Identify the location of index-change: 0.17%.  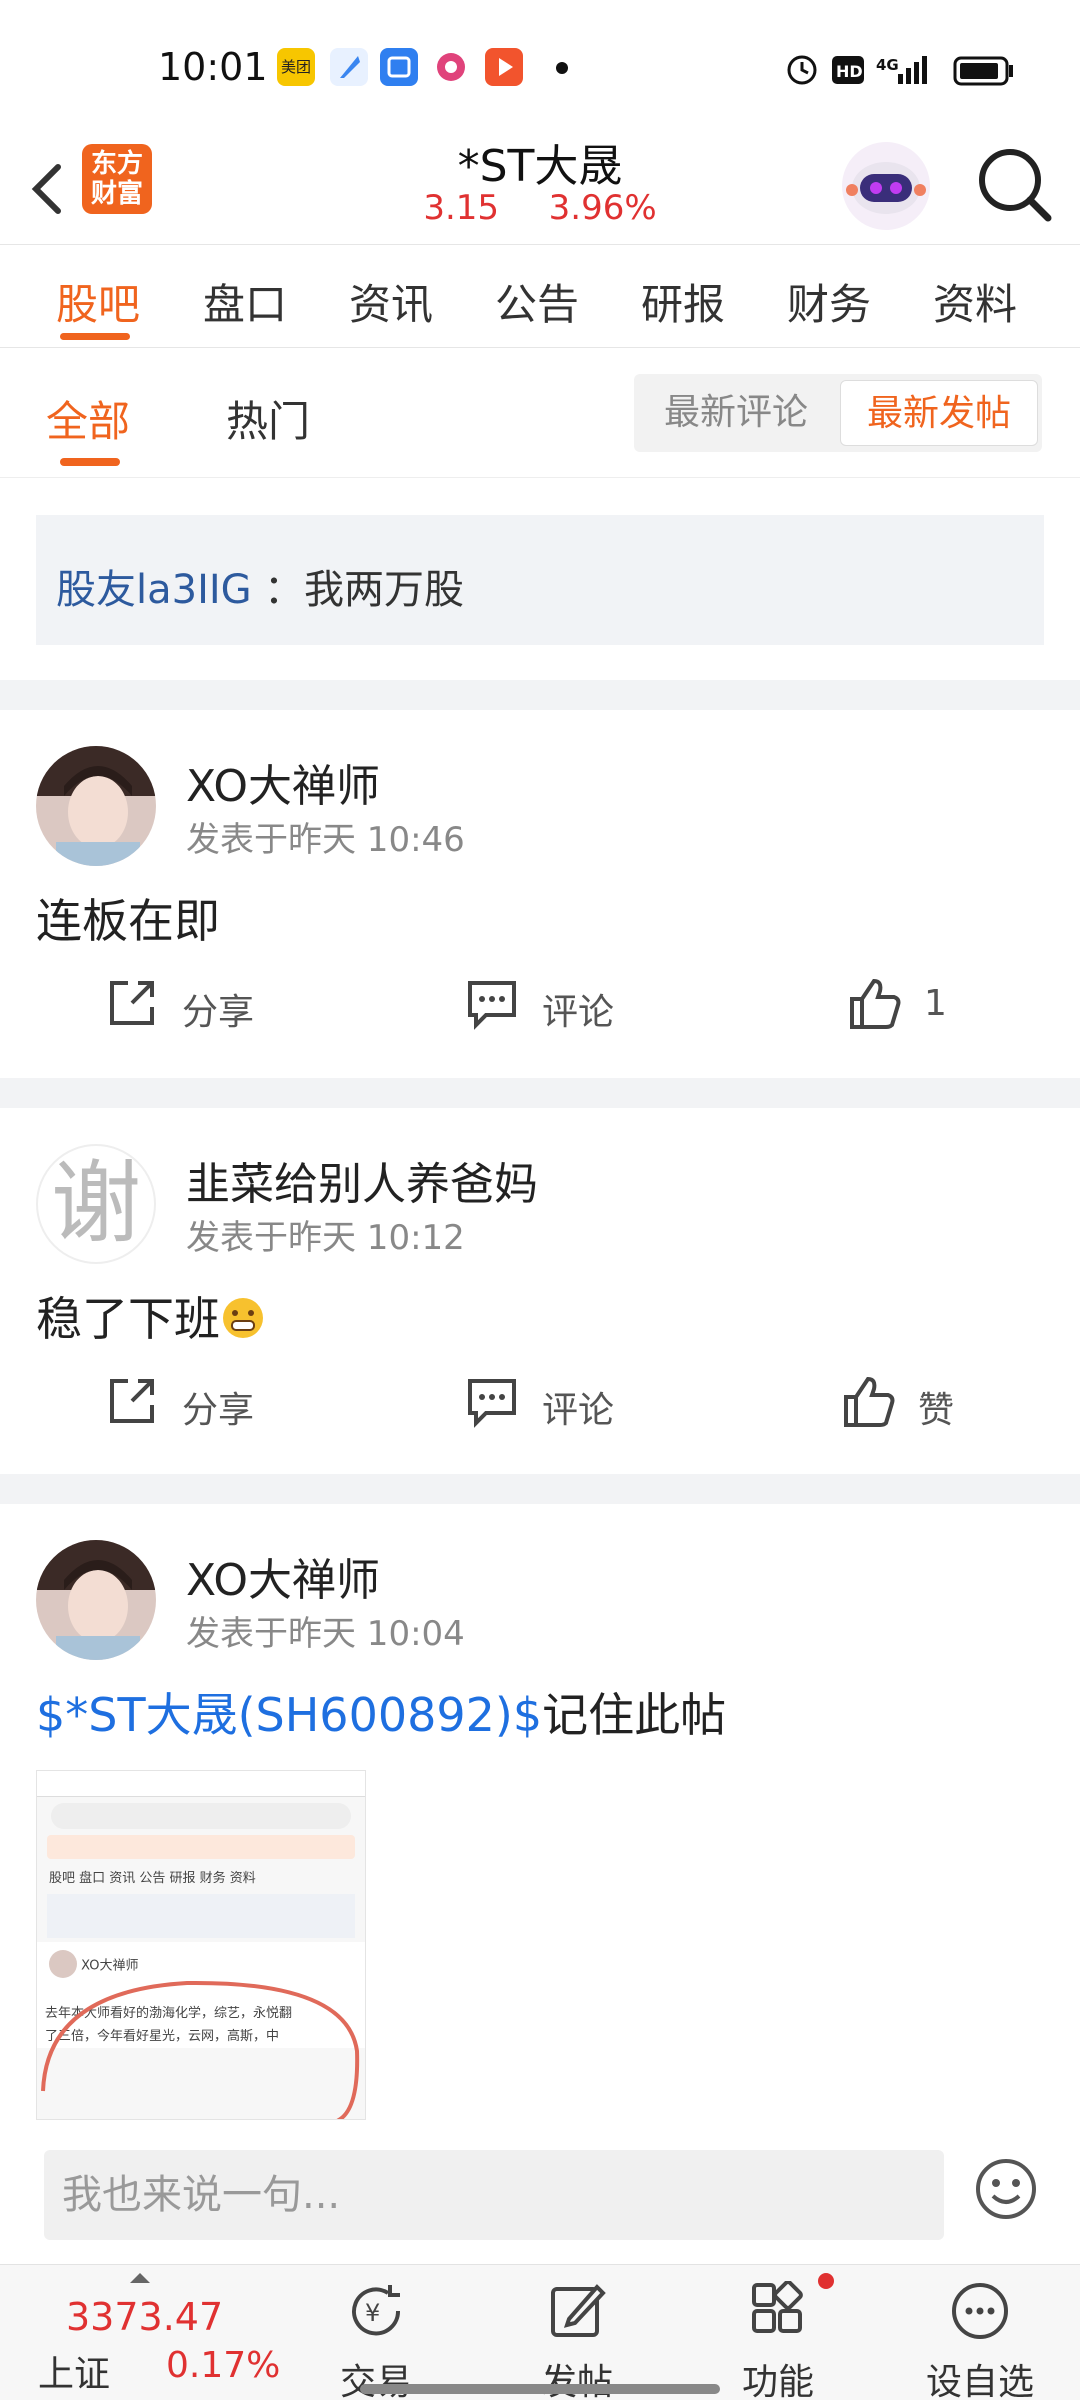
(223, 2365).